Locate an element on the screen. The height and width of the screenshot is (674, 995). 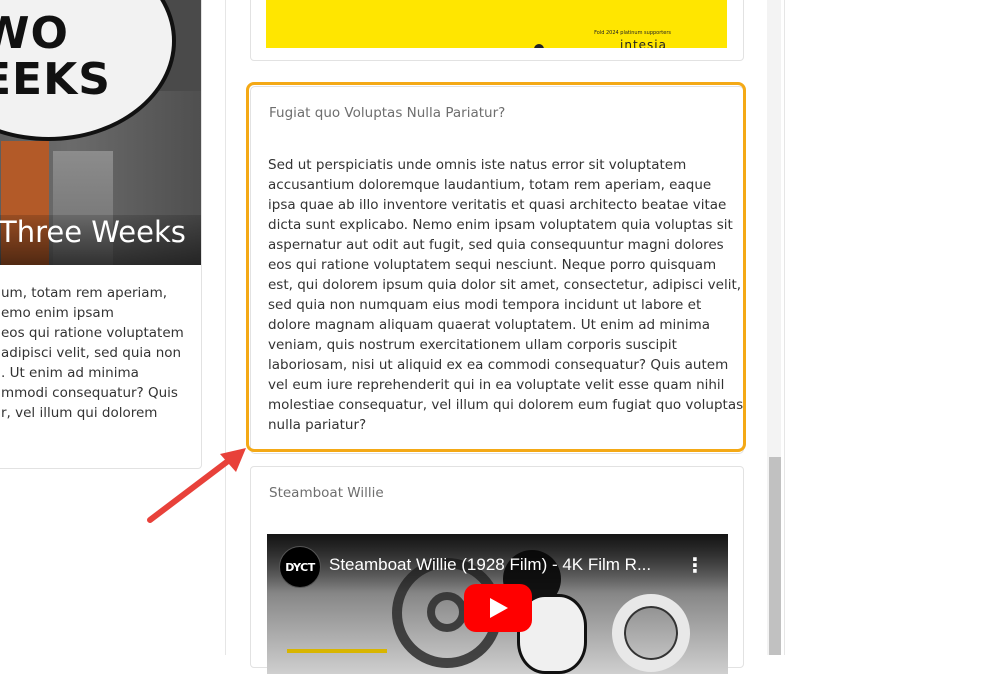
ad-small-text: Fold 2024 platinum supporters is located at coordinates (632, 33).